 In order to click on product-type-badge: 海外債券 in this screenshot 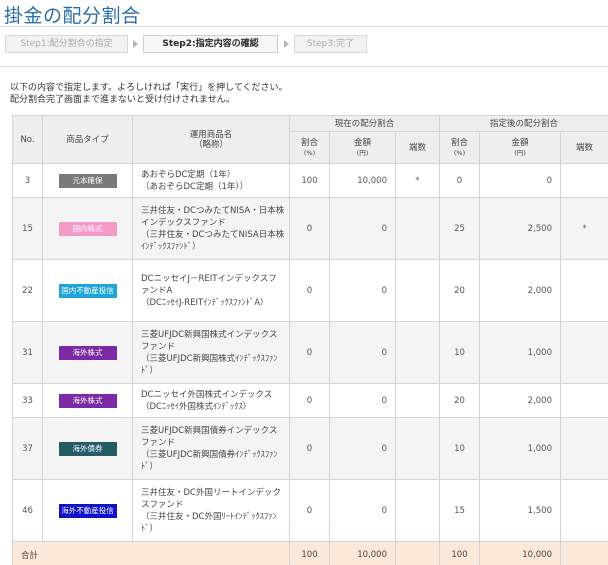, I will do `click(87, 448)`.